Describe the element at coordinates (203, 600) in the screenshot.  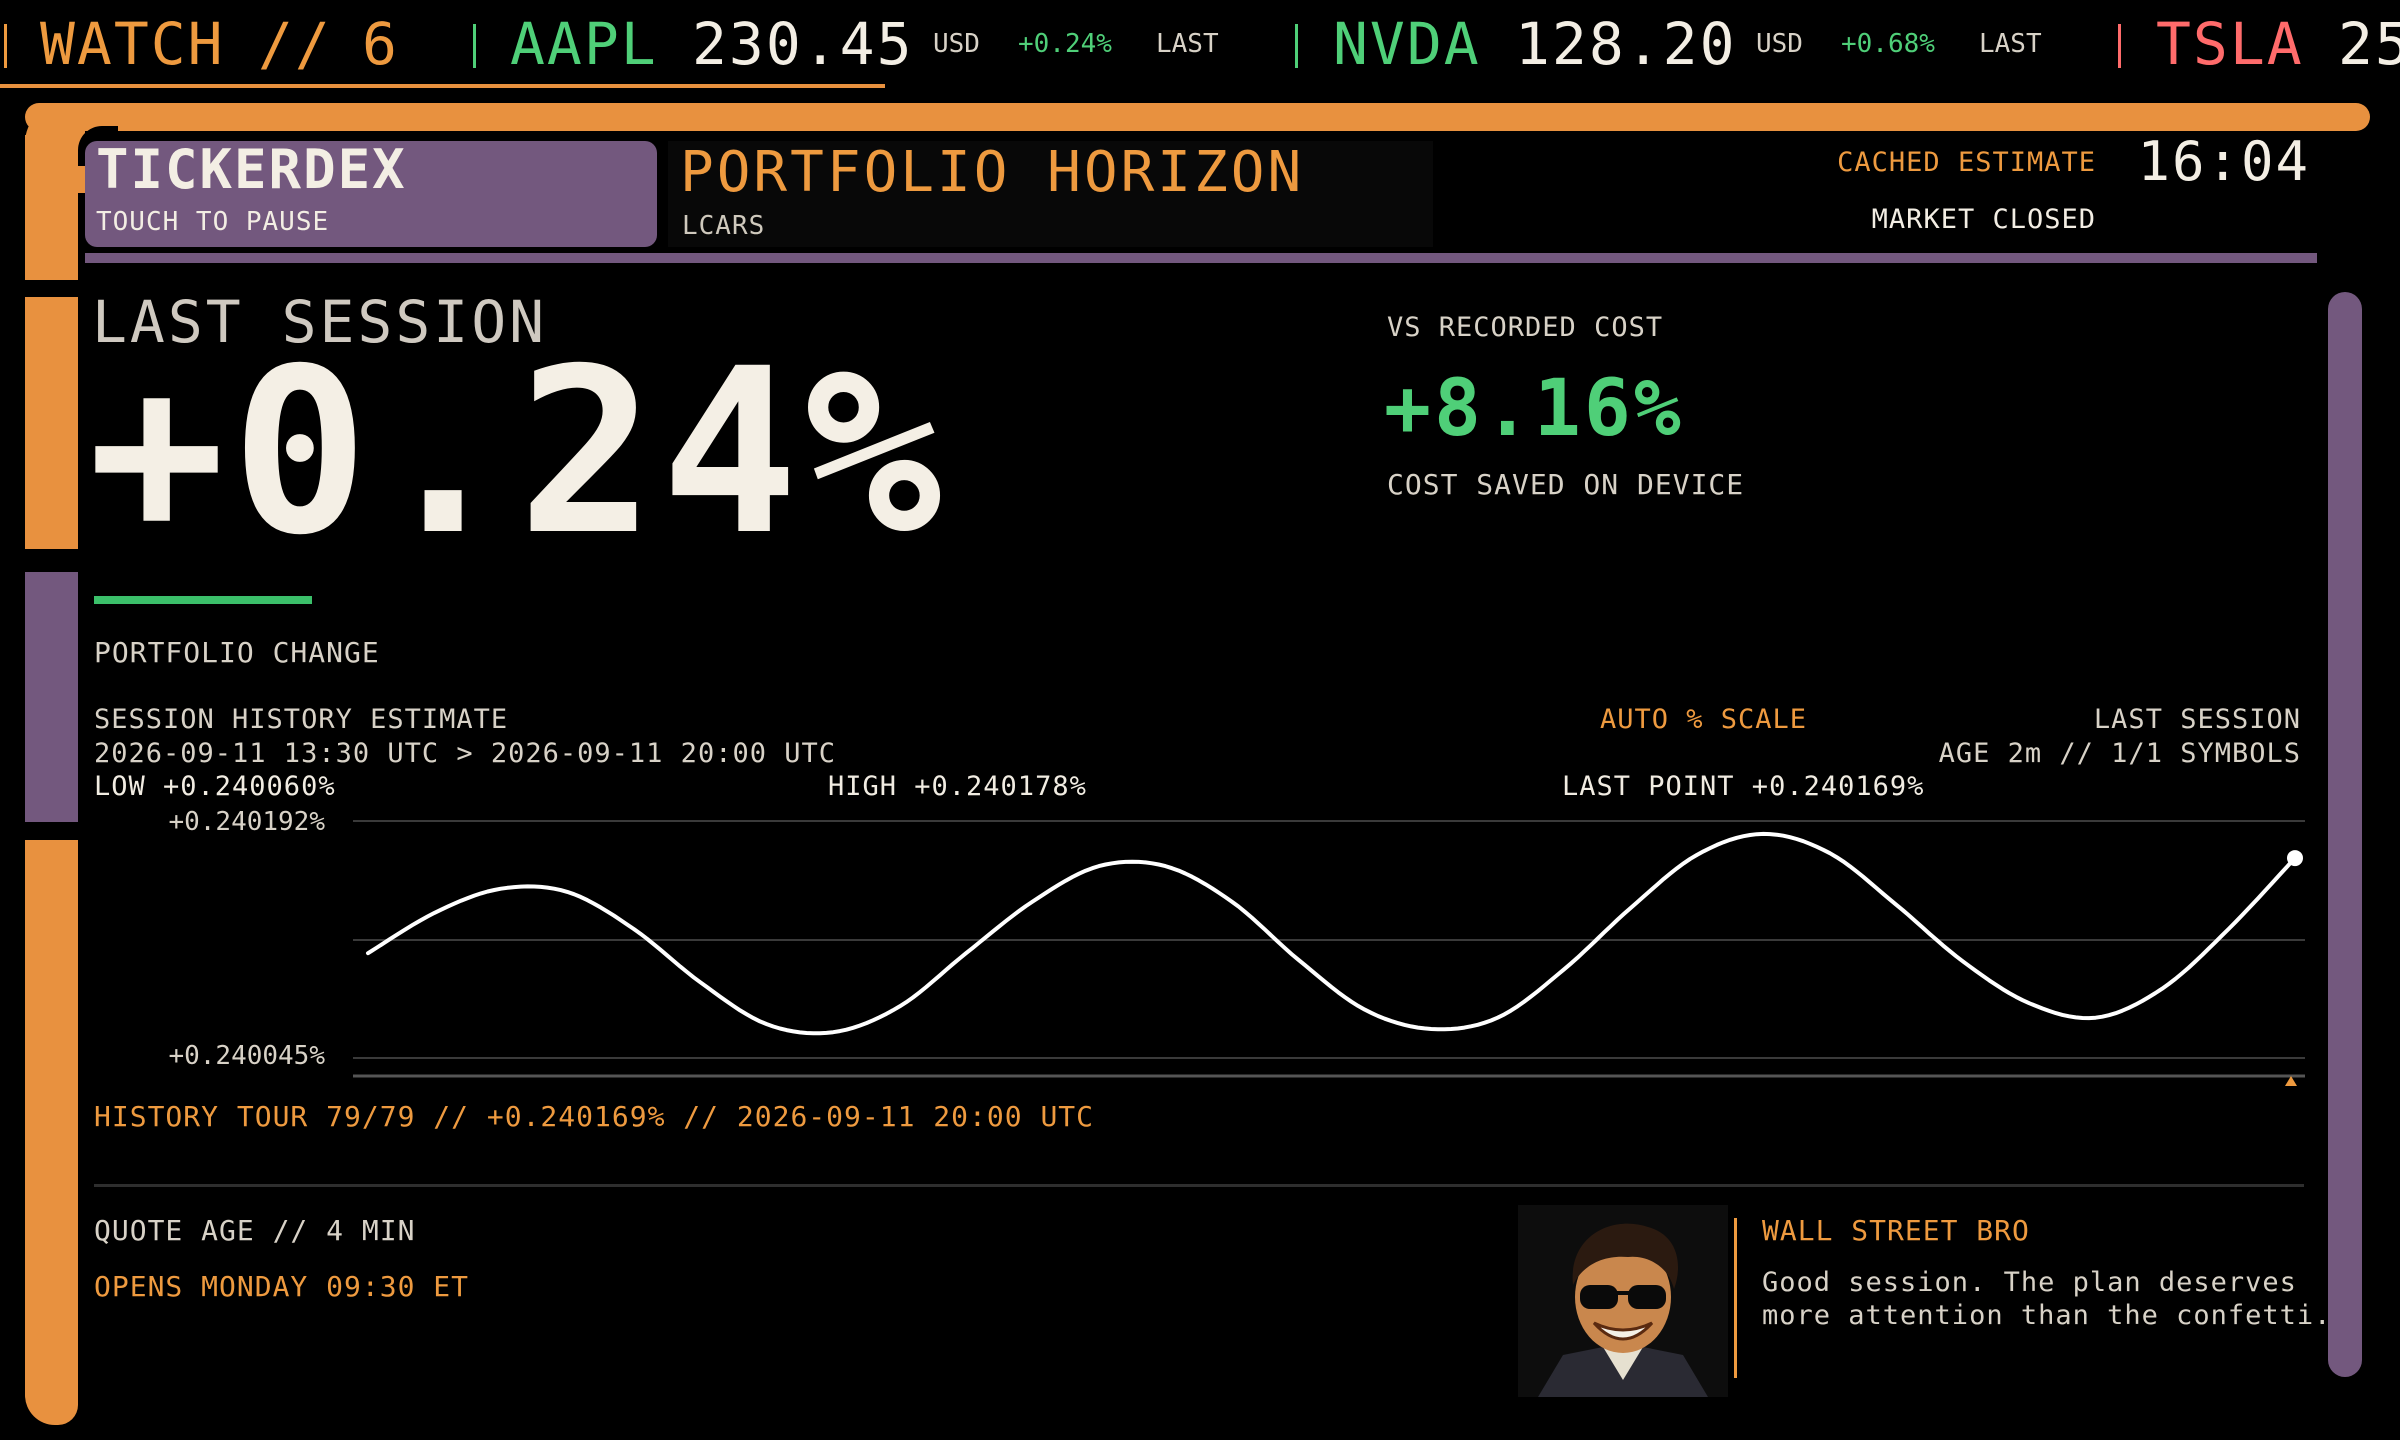
I see `session-underline` at that location.